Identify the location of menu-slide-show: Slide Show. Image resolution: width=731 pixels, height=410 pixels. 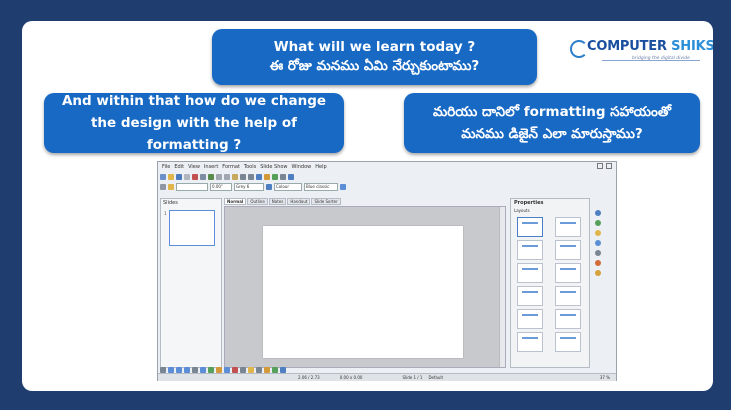
(273, 167).